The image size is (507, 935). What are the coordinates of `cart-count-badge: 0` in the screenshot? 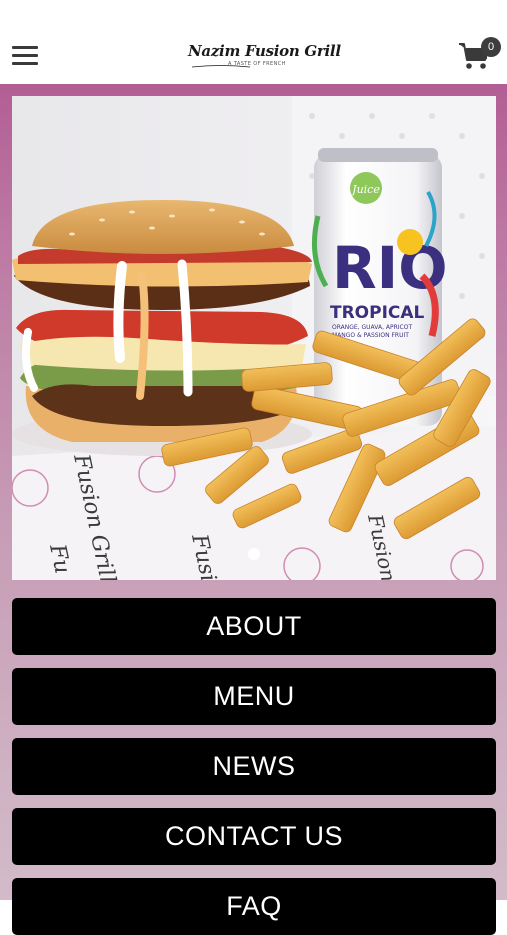 It's located at (491, 47).